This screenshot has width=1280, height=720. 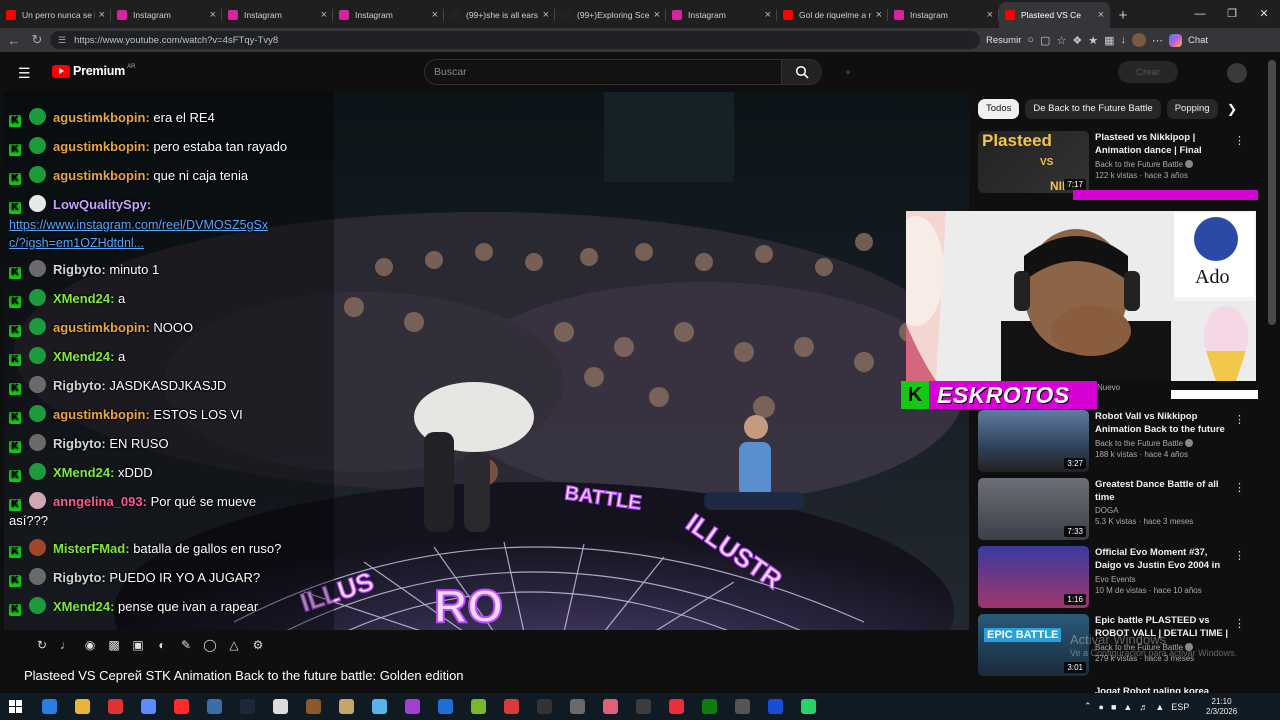 I want to click on hamburger-menu-icon: ☰, so click(x=24, y=73).